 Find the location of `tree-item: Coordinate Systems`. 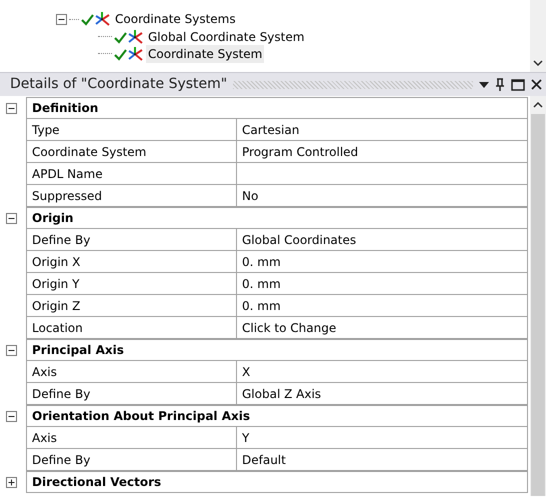

tree-item: Coordinate Systems is located at coordinates (175, 19).